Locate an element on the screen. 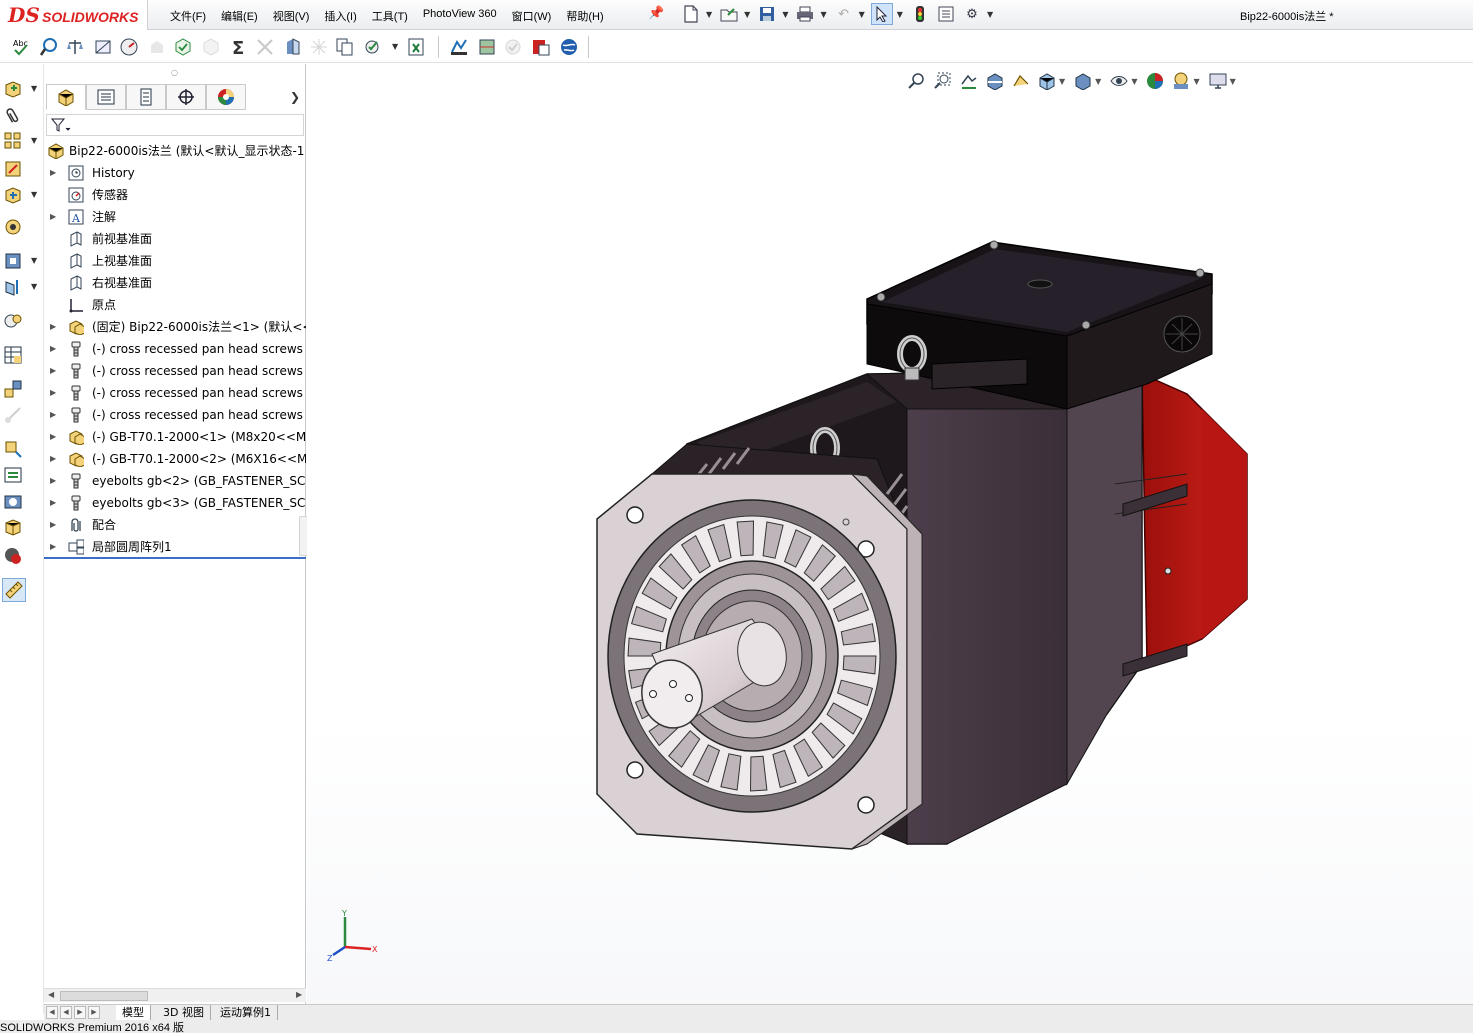 The width and height of the screenshot is (1473, 1033). open-dropdown-icon: ▼ is located at coordinates (747, 14).